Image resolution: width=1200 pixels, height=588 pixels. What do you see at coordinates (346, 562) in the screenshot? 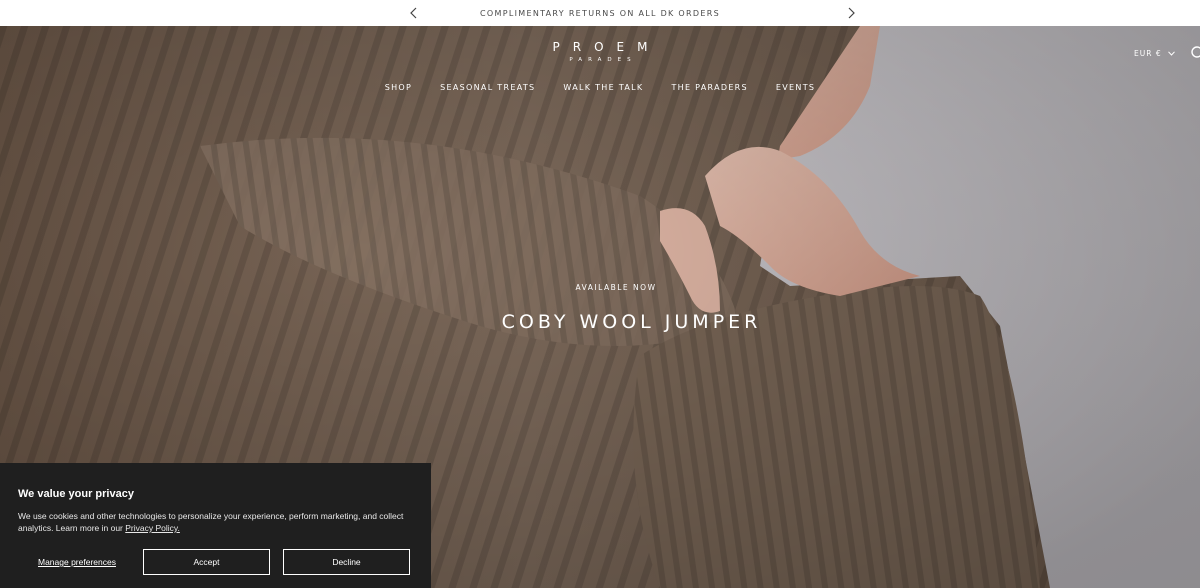
I see `decline-button: Decline` at bounding box center [346, 562].